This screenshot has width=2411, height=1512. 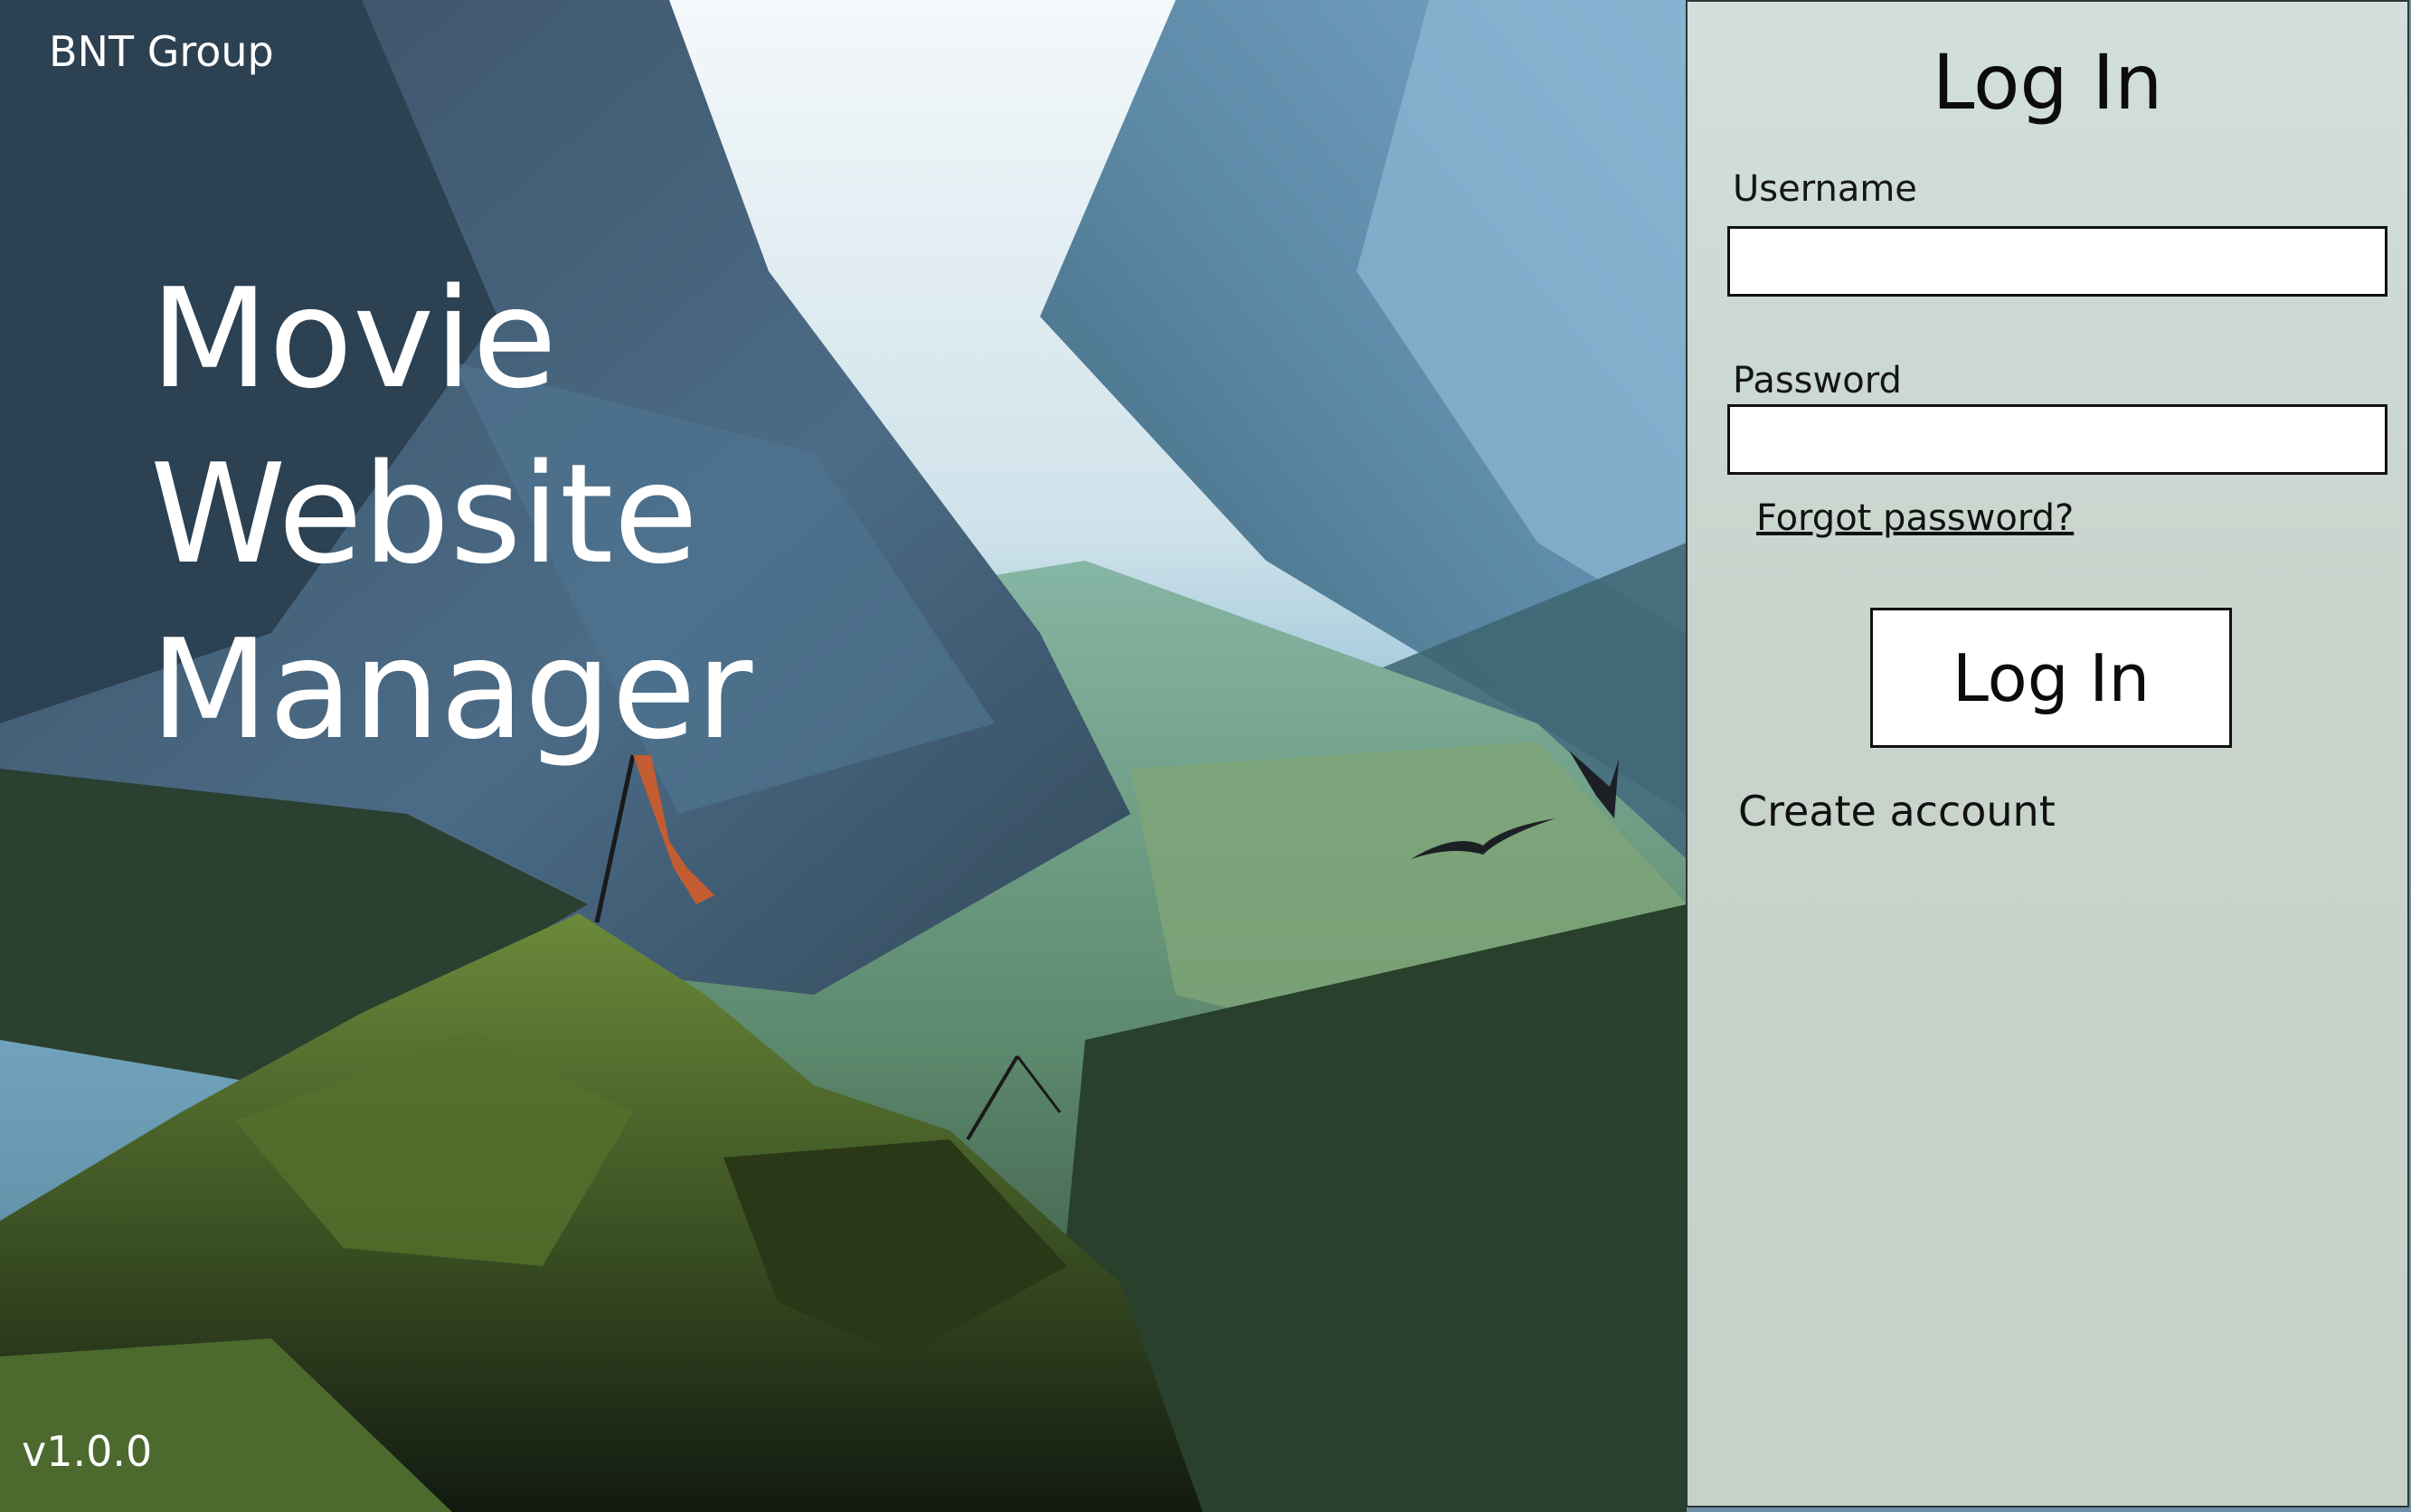 What do you see at coordinates (1915, 518) in the screenshot?
I see `forgot-password-link: Forgot password?` at bounding box center [1915, 518].